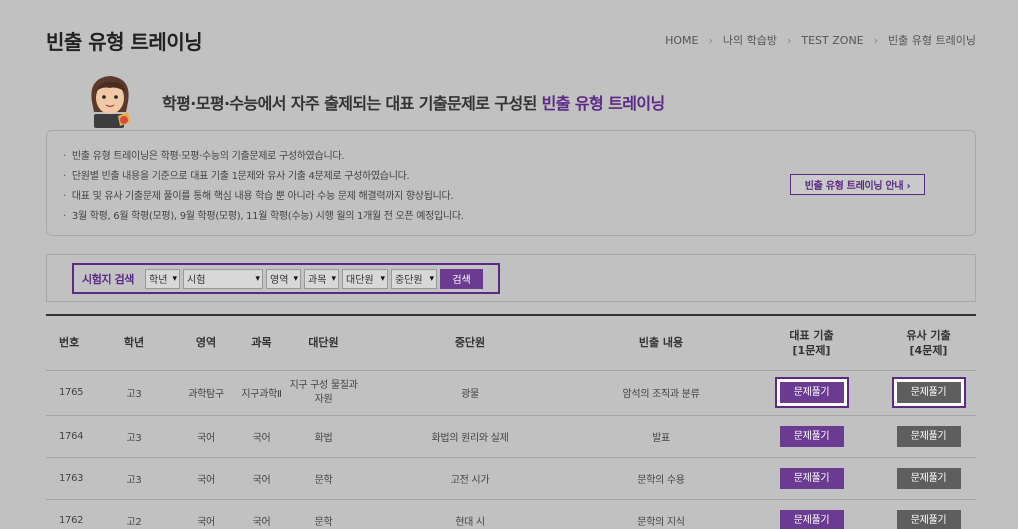 This screenshot has height=529, width=1018. What do you see at coordinates (69, 393) in the screenshot?
I see `cell-no: 1765` at bounding box center [69, 393].